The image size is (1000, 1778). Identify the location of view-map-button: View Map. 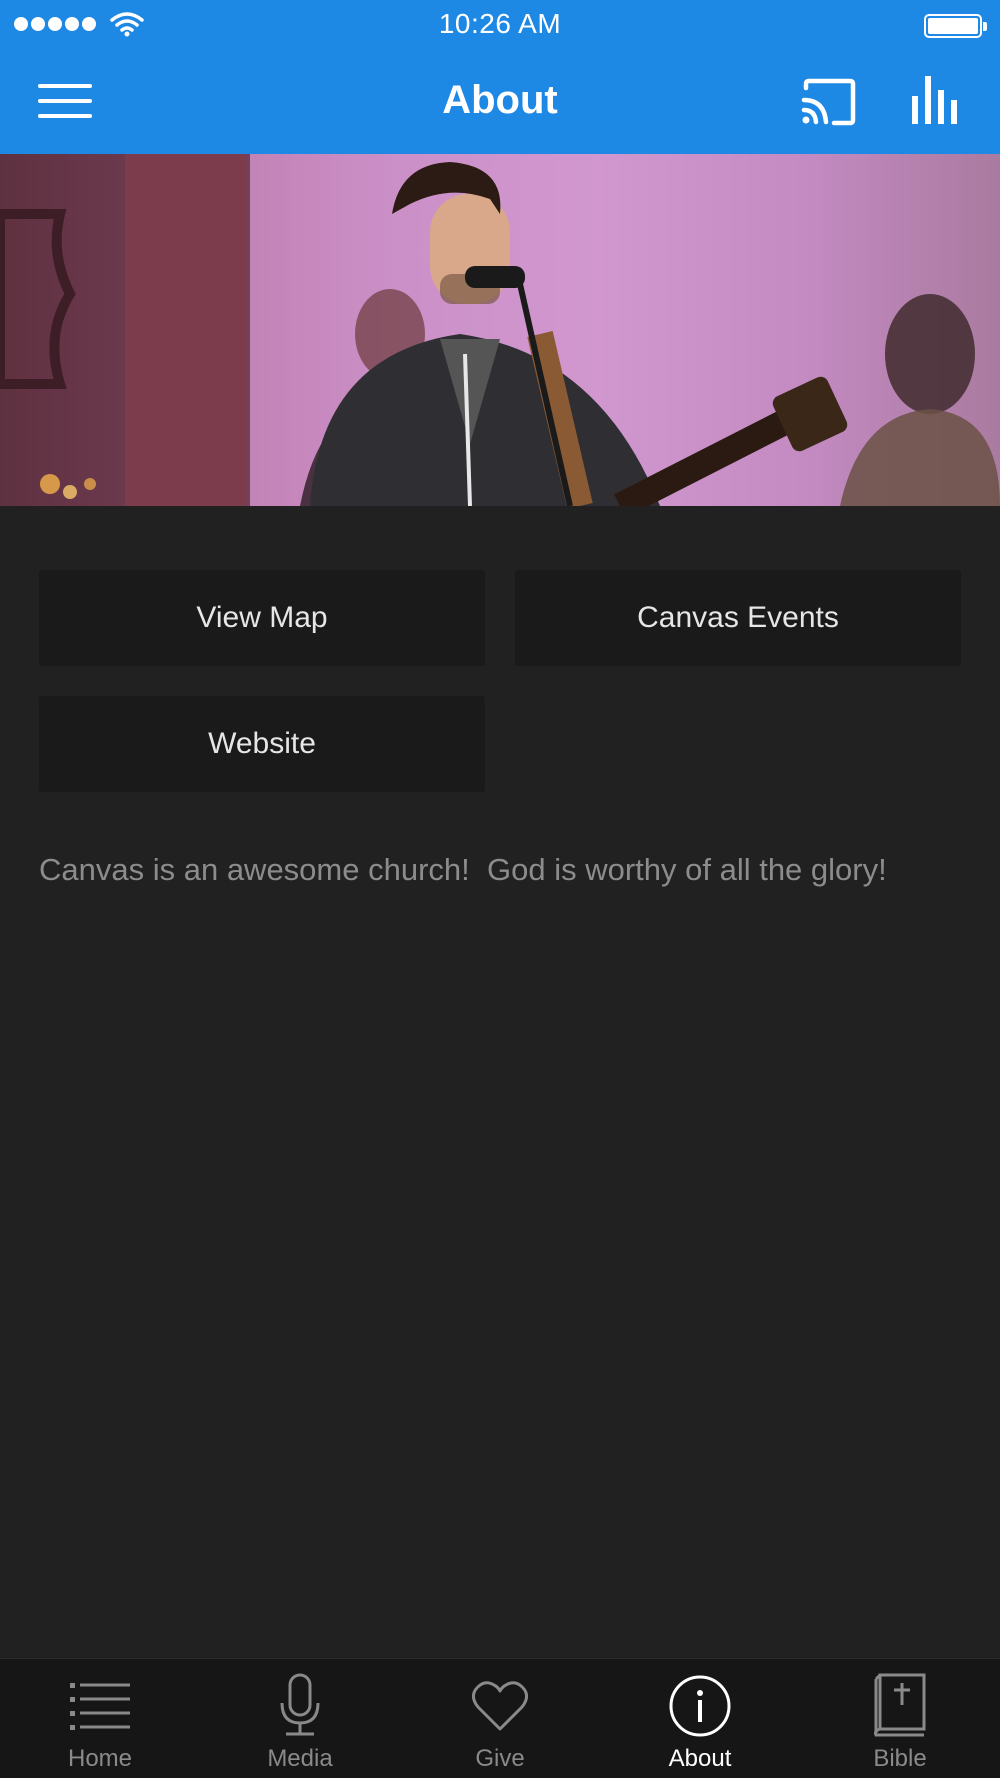
(262, 618).